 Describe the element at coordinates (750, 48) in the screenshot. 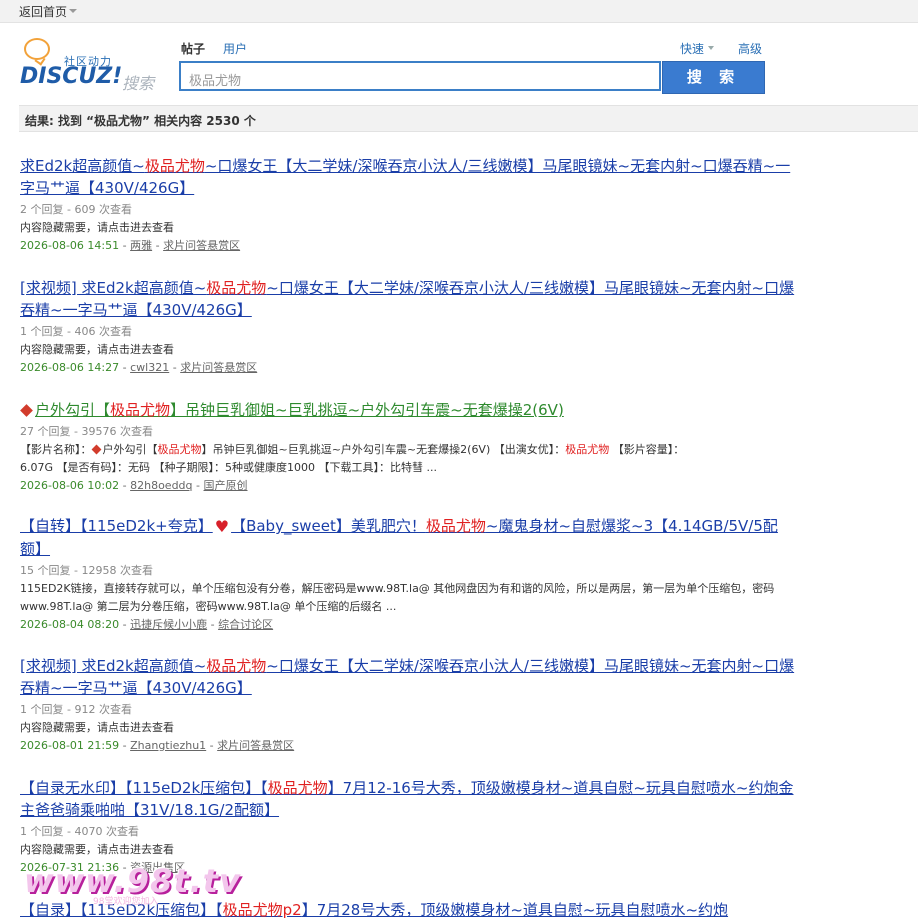

I see `advanced-search-link: 高级` at that location.